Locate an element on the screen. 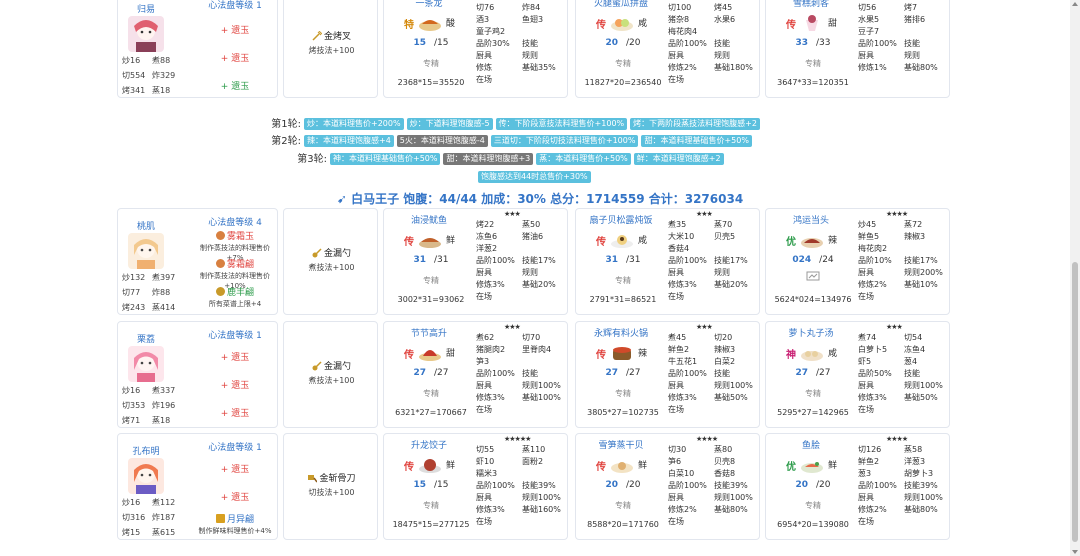 Image resolution: width=1080 pixels, height=556 pixels. dish-name: 雪糕刺客 is located at coordinates (810, 4).